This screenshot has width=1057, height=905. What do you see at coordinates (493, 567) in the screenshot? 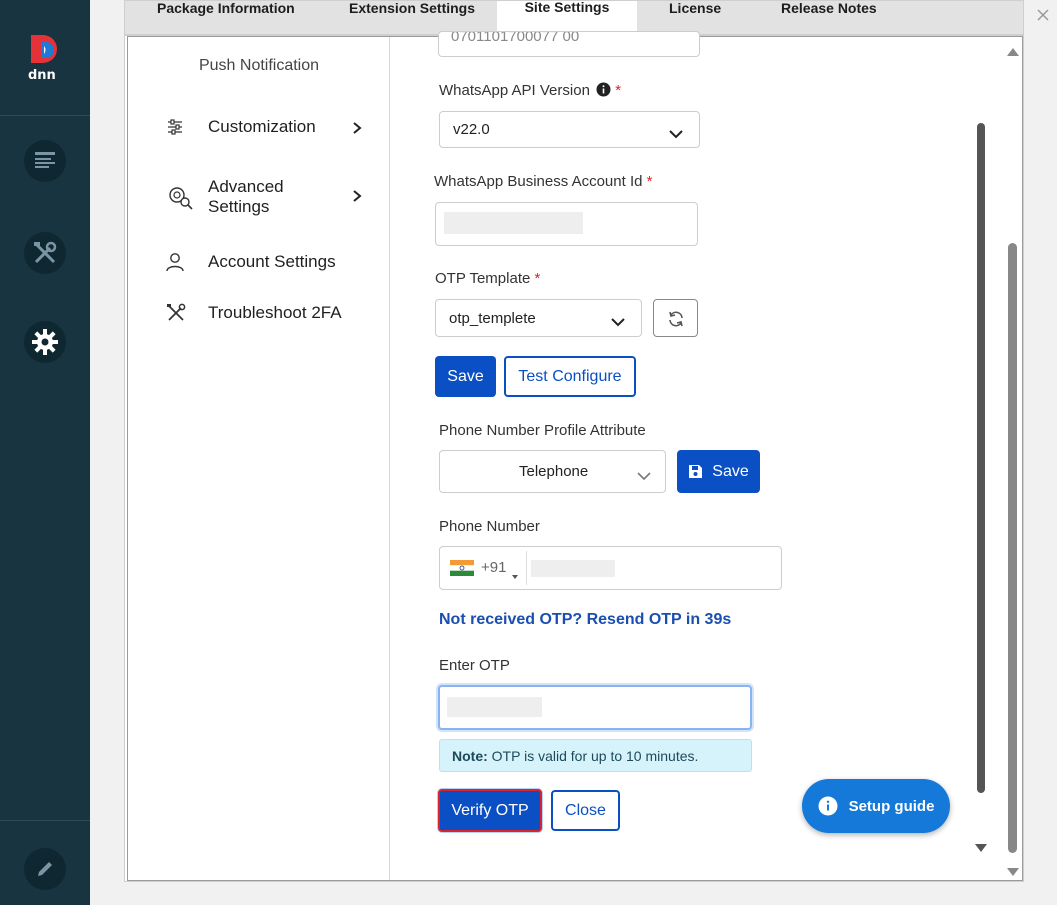
I see `country-code: +91` at bounding box center [493, 567].